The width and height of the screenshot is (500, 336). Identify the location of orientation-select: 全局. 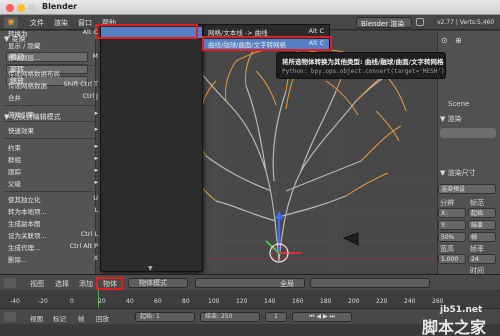
(287, 284).